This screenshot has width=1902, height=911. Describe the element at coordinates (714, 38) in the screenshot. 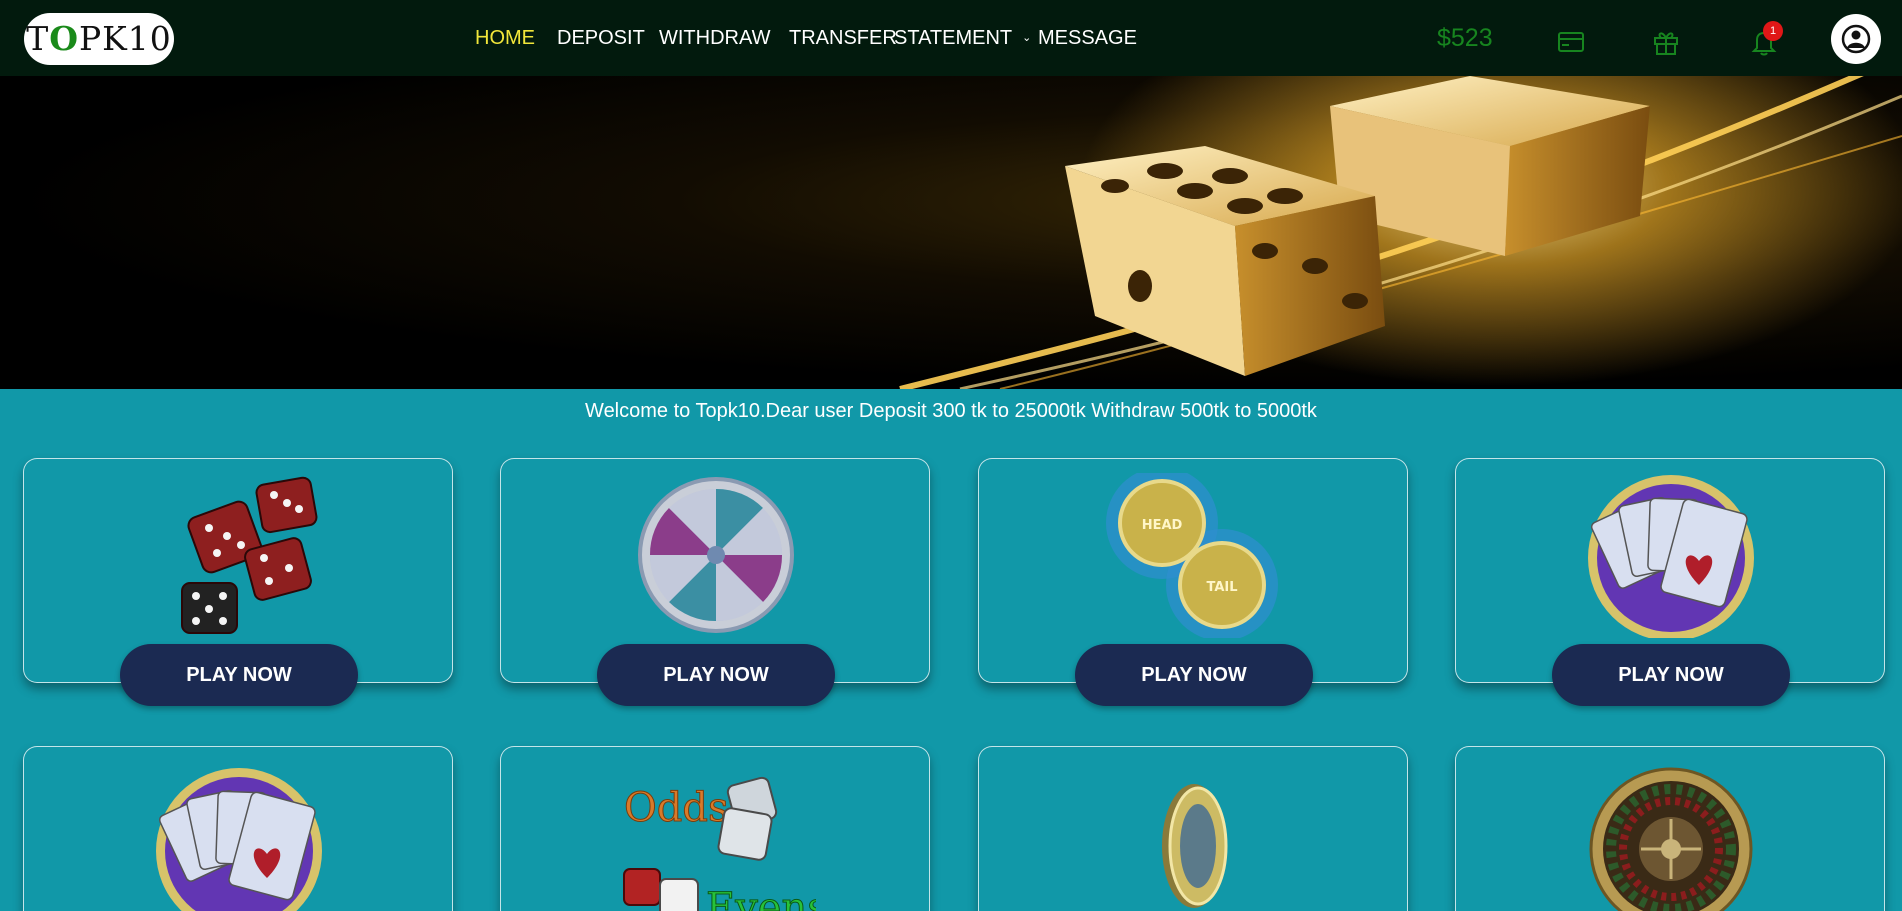

I see `nav-withdraw: WITHDRAW` at that location.